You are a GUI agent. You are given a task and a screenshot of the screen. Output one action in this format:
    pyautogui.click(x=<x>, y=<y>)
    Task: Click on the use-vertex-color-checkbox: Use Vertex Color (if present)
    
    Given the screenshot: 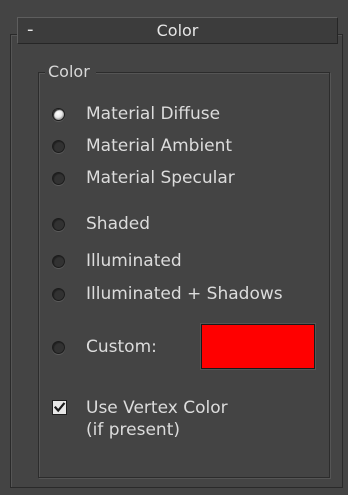 What is the action you would take?
    pyautogui.click(x=182, y=420)
    